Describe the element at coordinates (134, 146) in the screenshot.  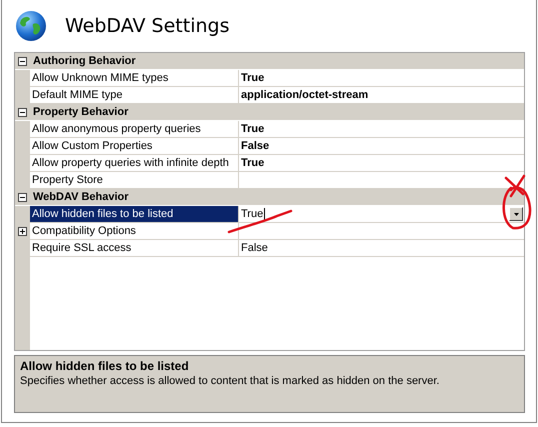
I see `property-name: Allow Custom Properties` at that location.